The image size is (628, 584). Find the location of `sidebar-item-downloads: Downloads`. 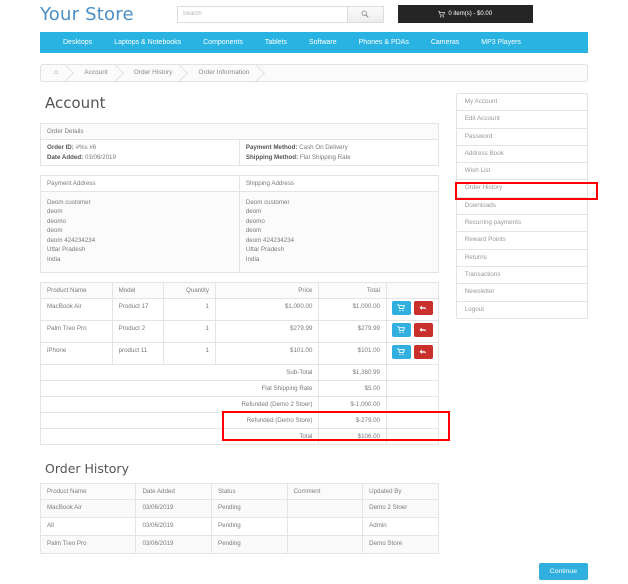

sidebar-item-downloads: Downloads is located at coordinates (521, 207).